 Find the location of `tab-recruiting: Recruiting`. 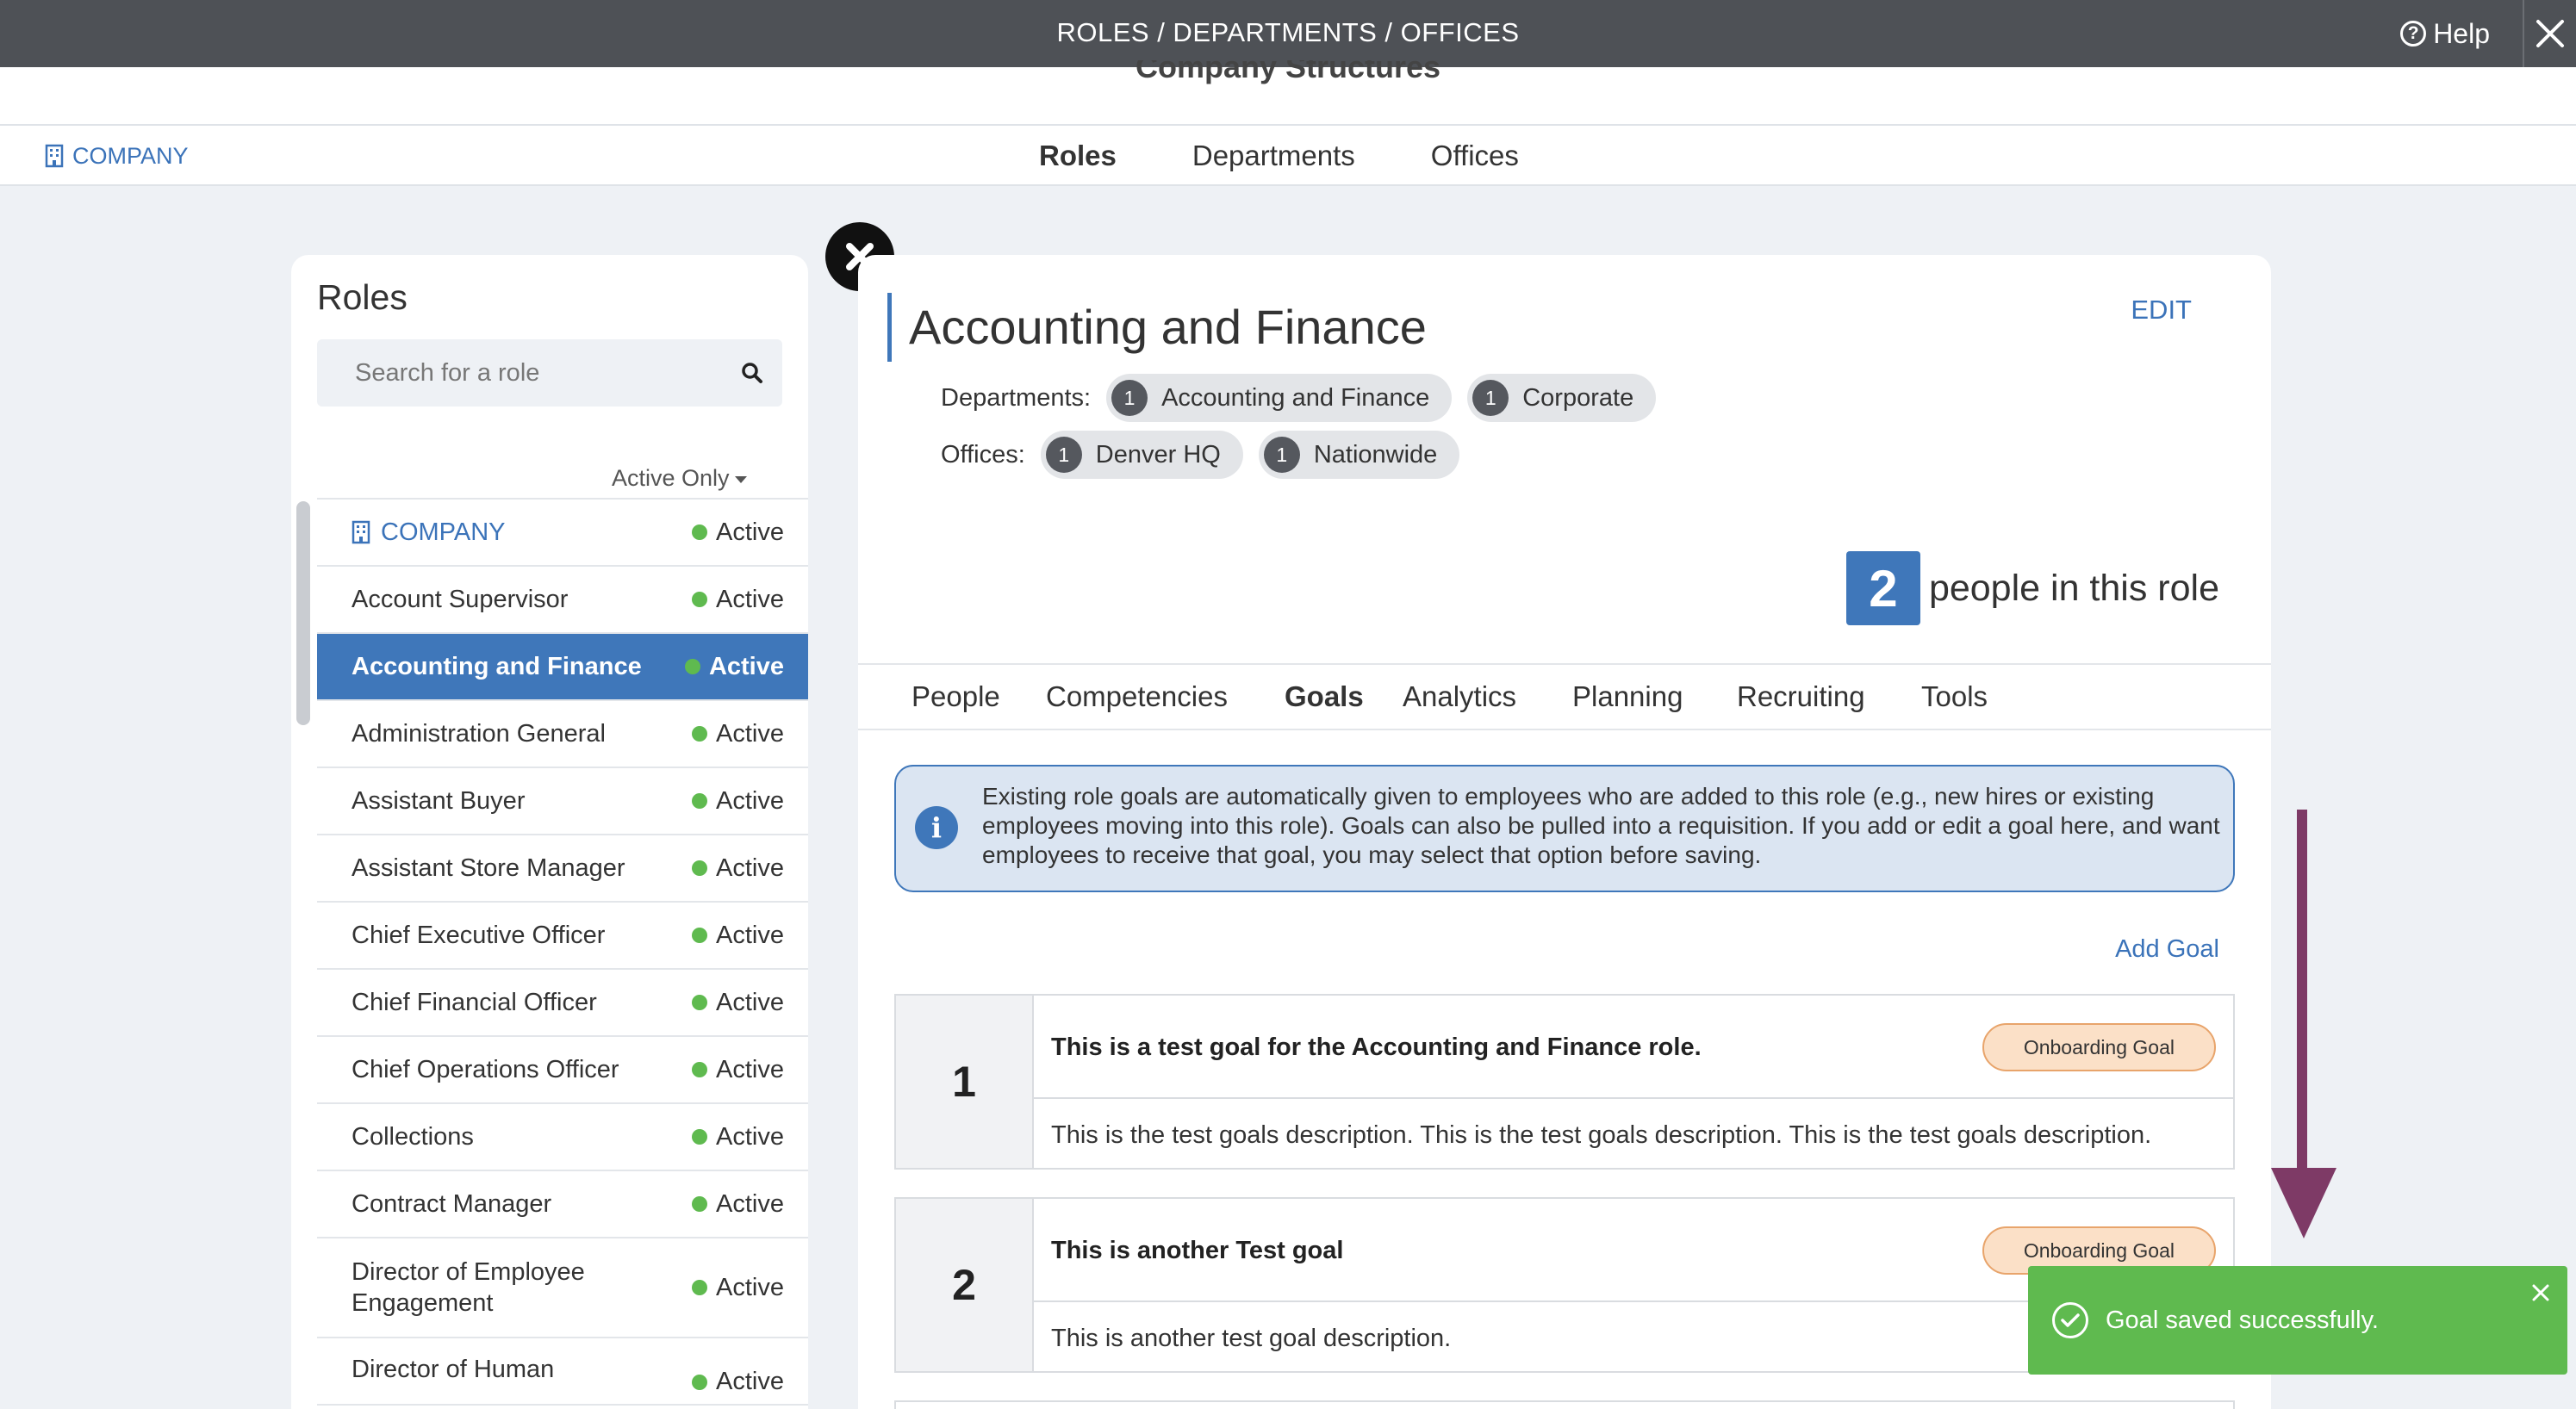

tab-recruiting: Recruiting is located at coordinates (1801, 697).